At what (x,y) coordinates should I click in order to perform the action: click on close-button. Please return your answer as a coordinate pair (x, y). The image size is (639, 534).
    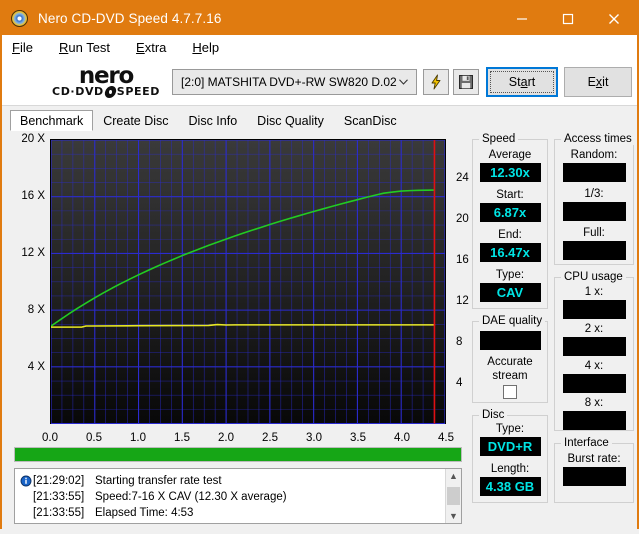
    Looking at the image, I should click on (614, 18).